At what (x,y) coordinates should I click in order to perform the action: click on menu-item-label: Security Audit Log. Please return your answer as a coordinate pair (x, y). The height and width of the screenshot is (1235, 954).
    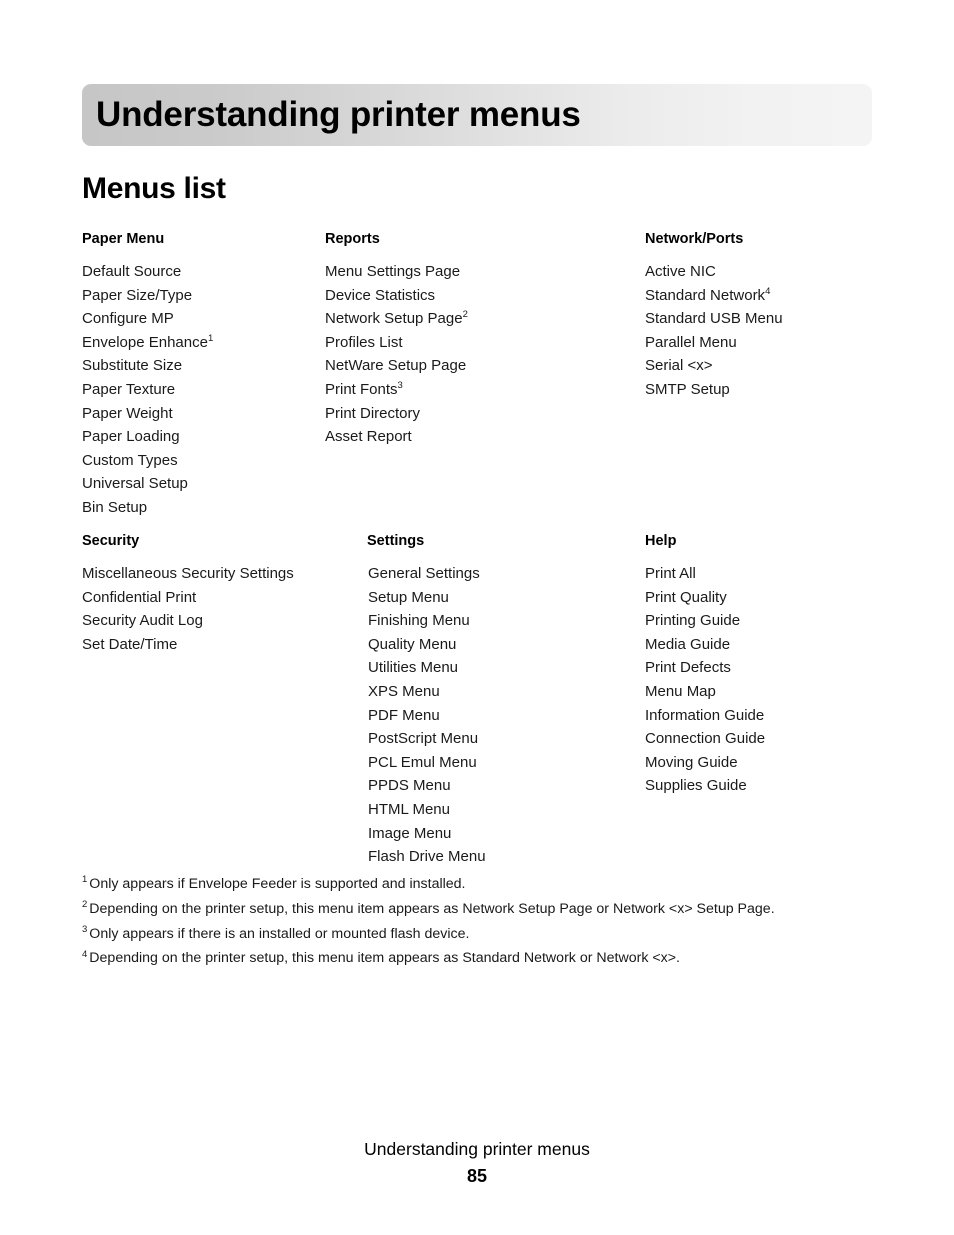
    Looking at the image, I should click on (142, 621).